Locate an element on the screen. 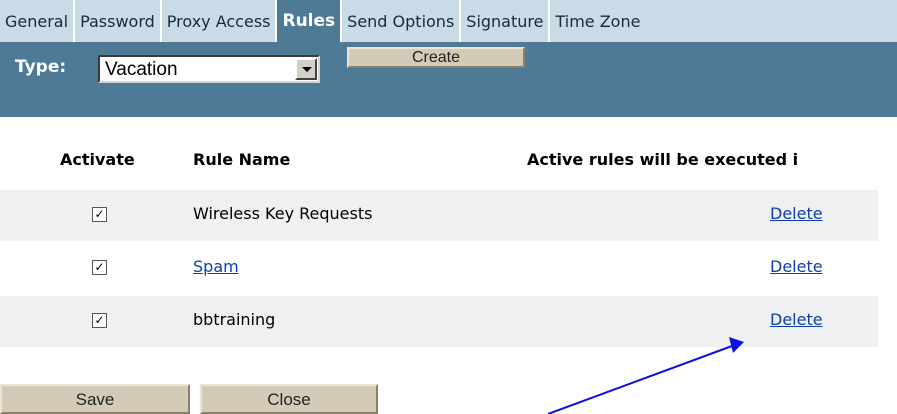 The image size is (897, 414). column-header-rule-name: Rule Name is located at coordinates (242, 159).